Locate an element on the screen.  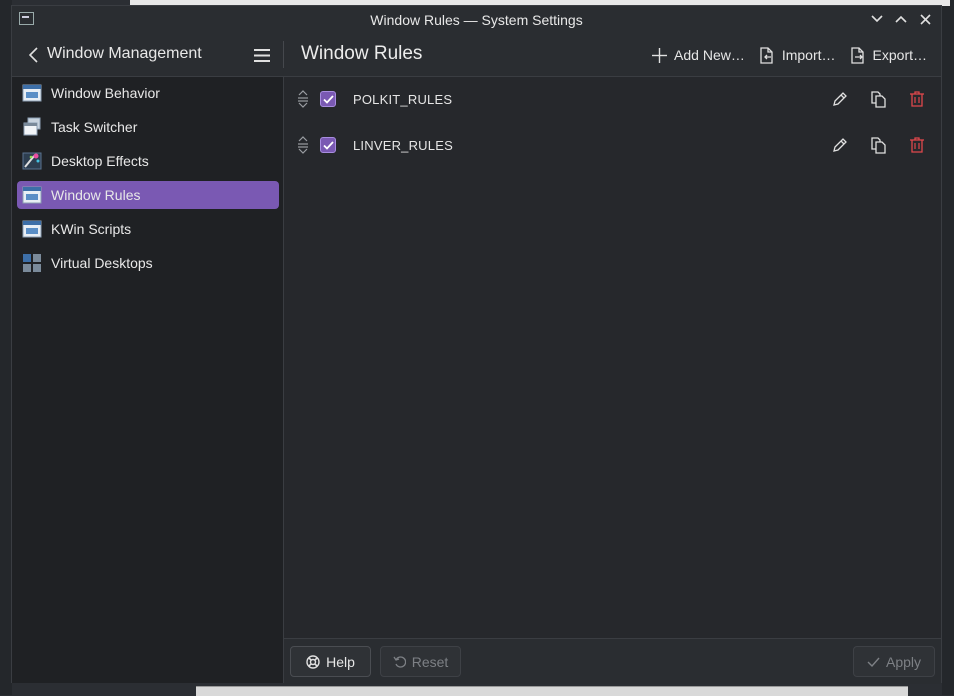
rule-name: POLKIT_RULES is located at coordinates (403, 99).